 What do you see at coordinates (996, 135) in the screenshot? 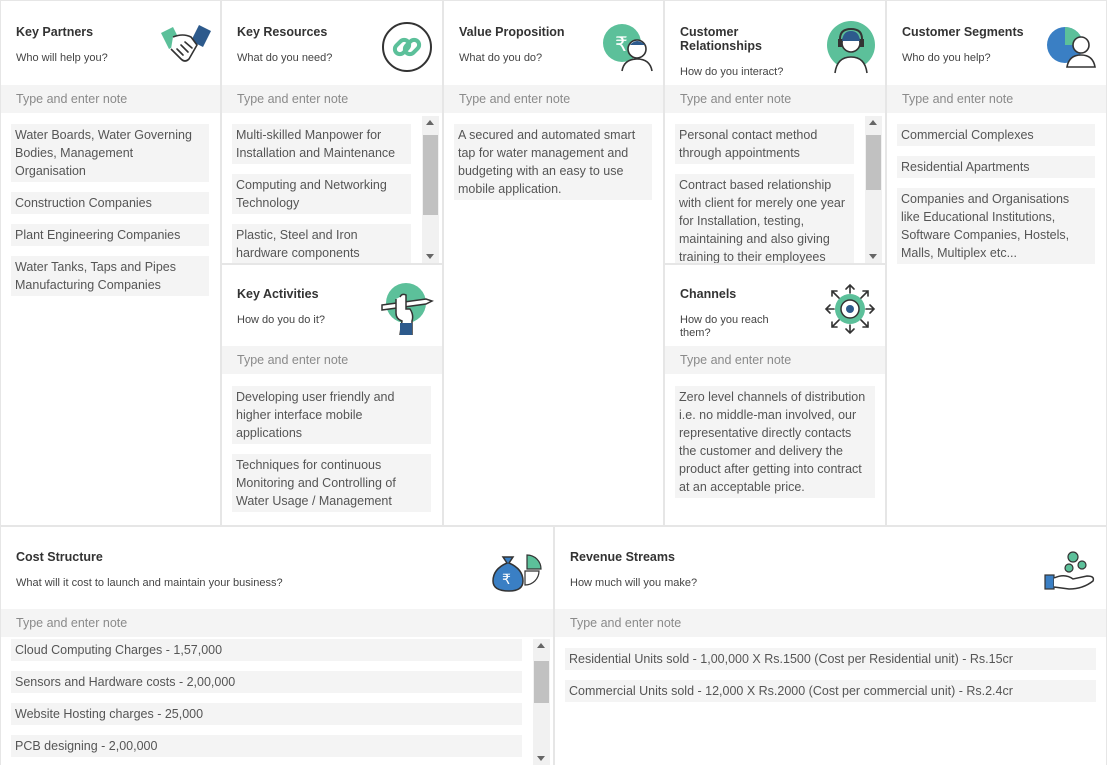
I see `note-item: Commercial Complexes` at bounding box center [996, 135].